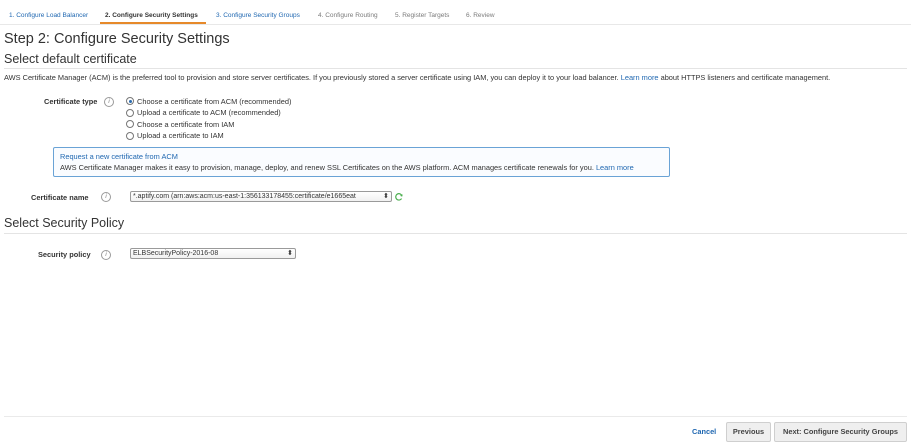 The width and height of the screenshot is (911, 448). Describe the element at coordinates (70, 59) in the screenshot. I see `section-title-default-certificate: Select default certificate` at that location.